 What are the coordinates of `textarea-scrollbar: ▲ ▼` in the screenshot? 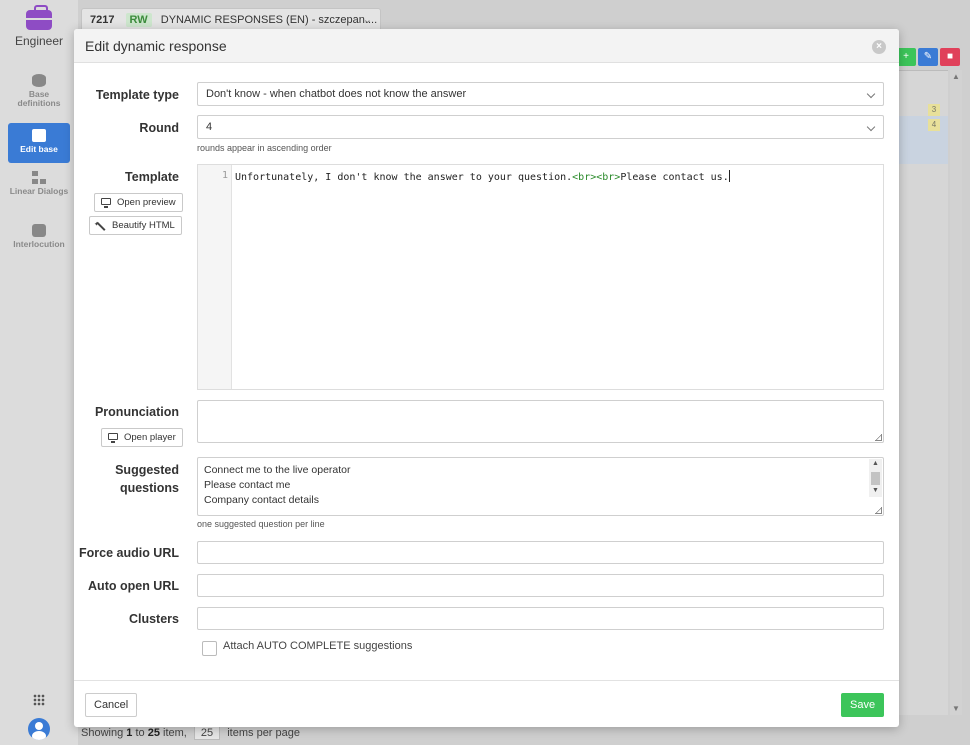 It's located at (875, 478).